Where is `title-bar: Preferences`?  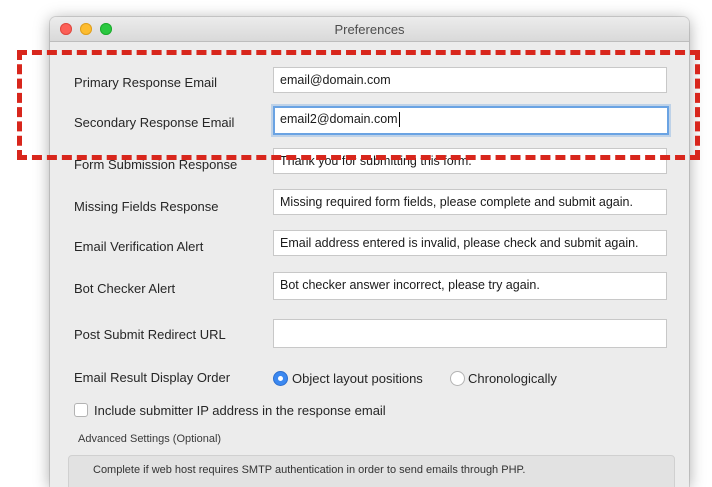
title-bar: Preferences is located at coordinates (369, 29).